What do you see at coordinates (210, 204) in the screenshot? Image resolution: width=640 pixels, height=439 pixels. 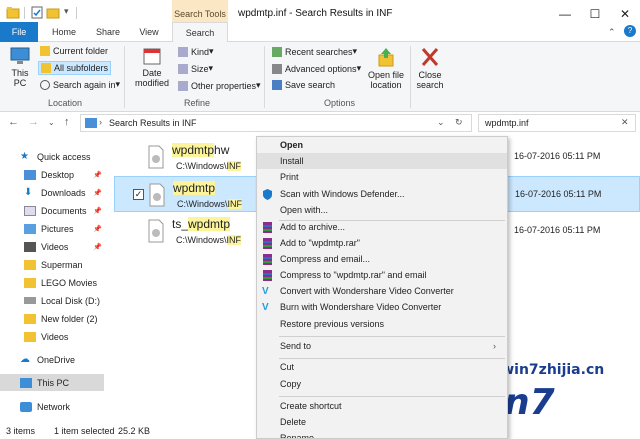 I see `file-path: C:\Windows\INF` at bounding box center [210, 204].